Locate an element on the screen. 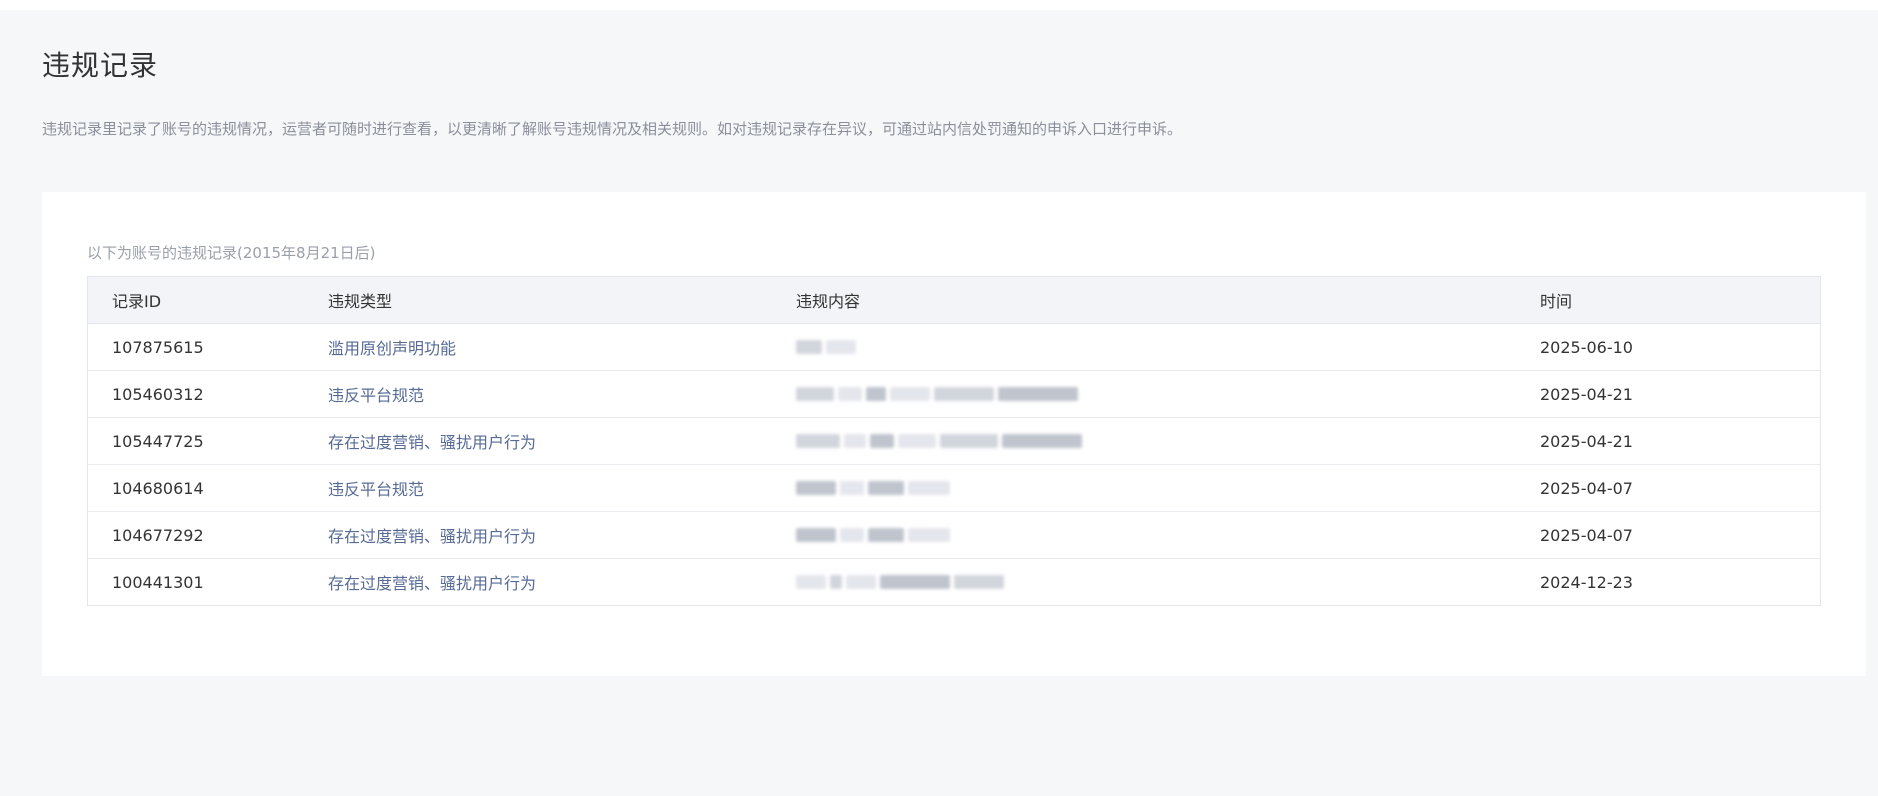  table-row: 105460312 违反平台规范 2025-04-21 is located at coordinates (954, 394).